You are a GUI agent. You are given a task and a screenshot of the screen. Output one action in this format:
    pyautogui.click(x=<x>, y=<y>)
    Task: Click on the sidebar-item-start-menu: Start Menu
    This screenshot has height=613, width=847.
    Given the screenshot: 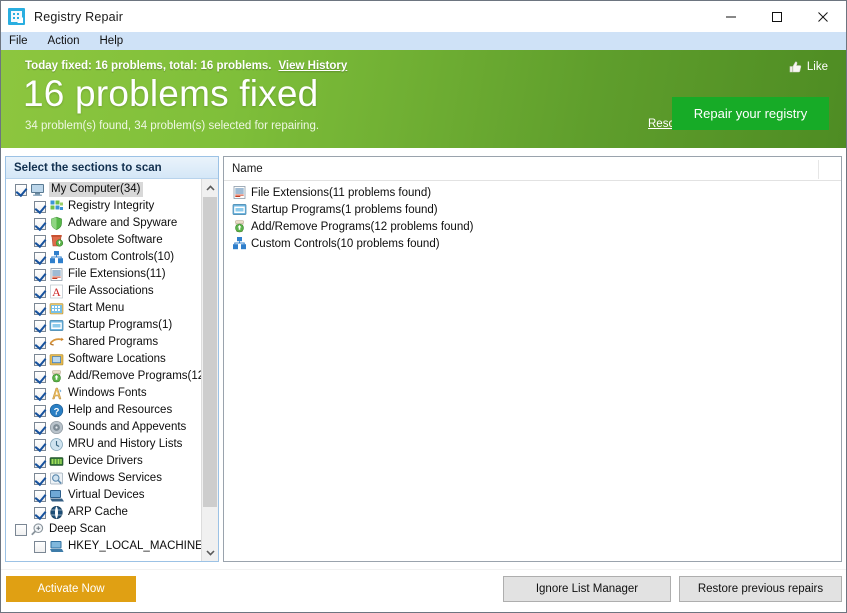 What is the action you would take?
    pyautogui.click(x=103, y=308)
    